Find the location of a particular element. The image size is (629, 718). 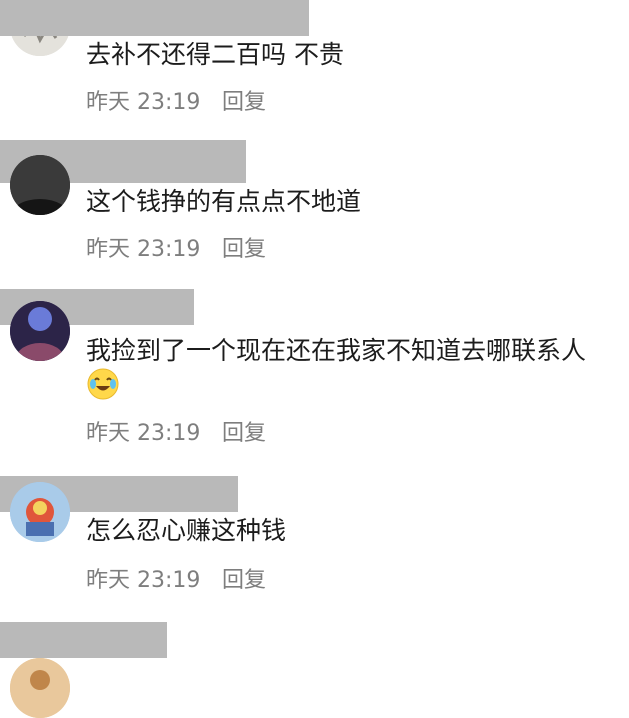

crying-laughing-emoji is located at coordinates (103, 384).